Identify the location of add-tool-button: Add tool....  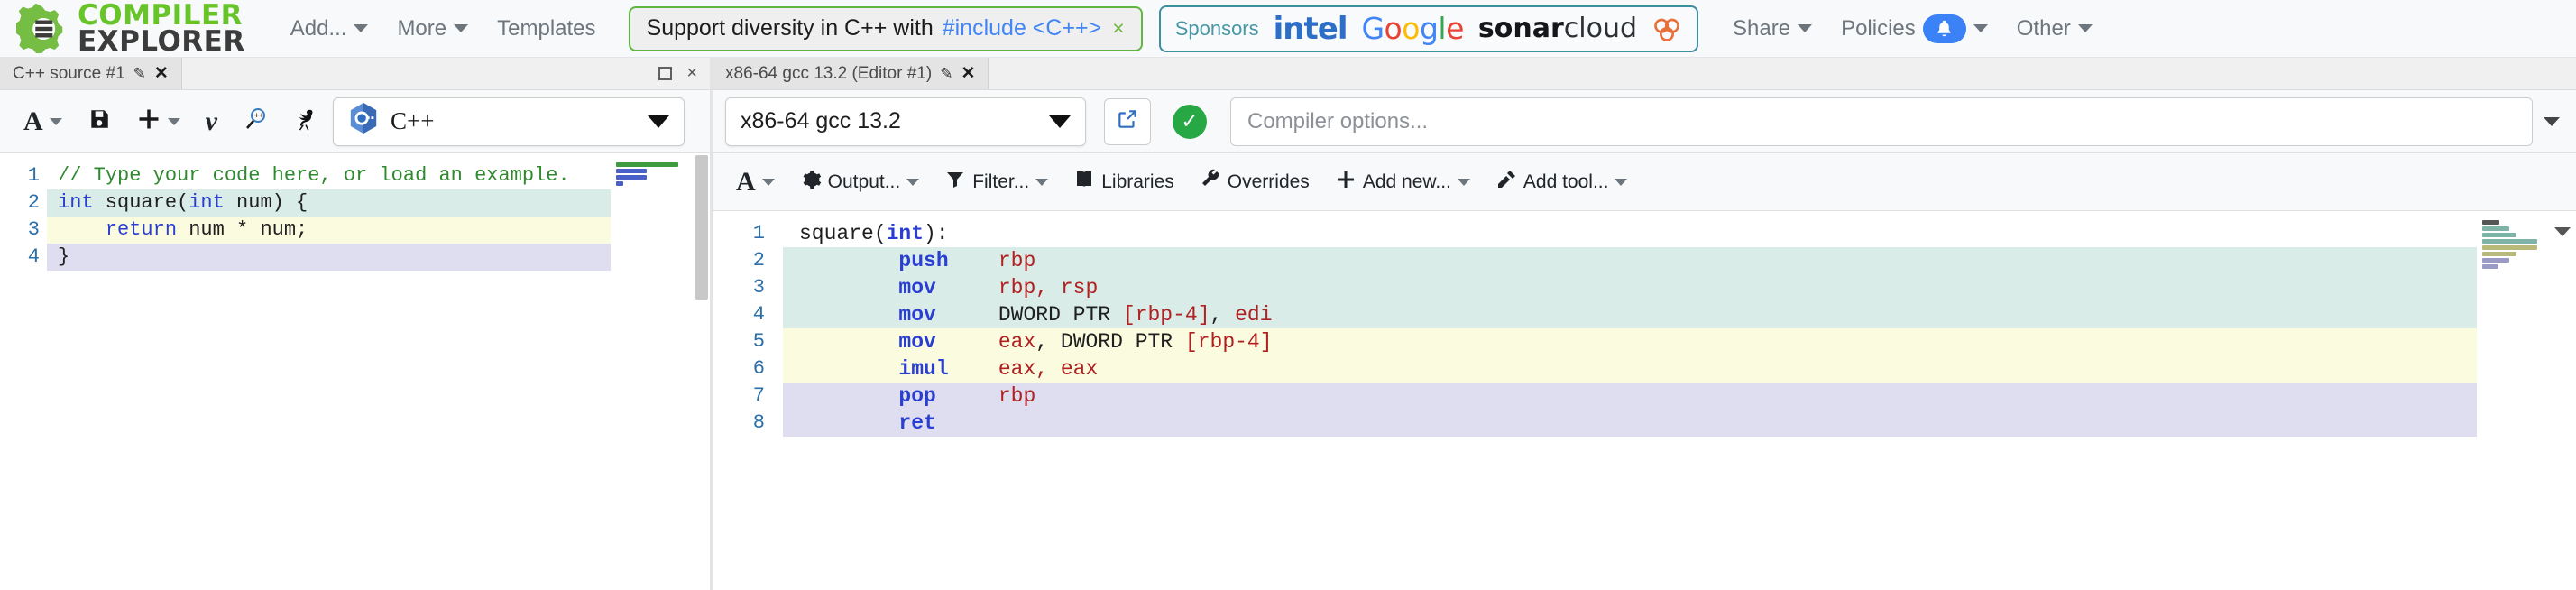
(1562, 182).